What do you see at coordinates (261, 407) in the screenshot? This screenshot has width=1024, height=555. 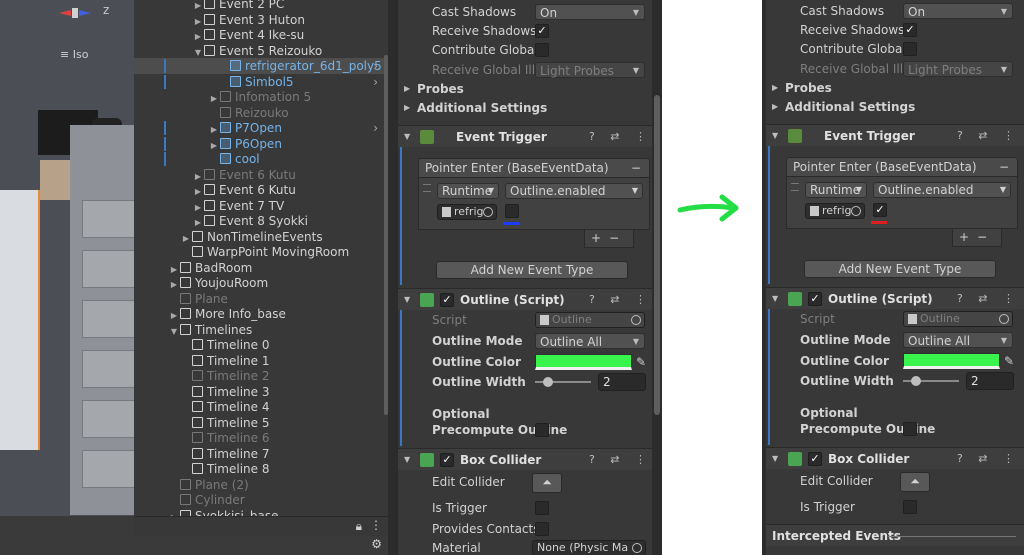 I see `hierarchy-item: Timeline 4` at bounding box center [261, 407].